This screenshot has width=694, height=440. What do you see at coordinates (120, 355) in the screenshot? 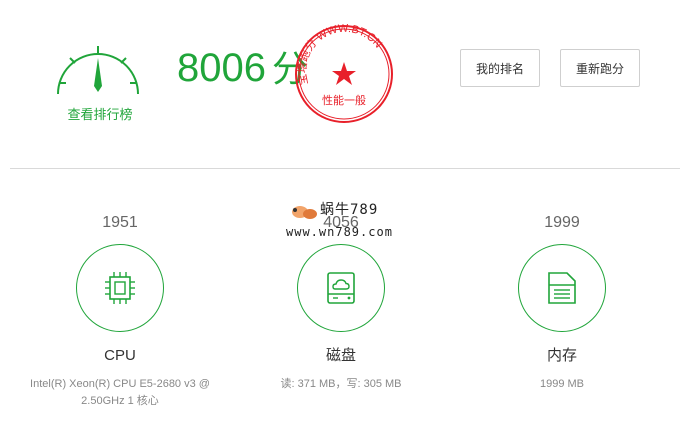
I see `cpu-label: CPU` at bounding box center [120, 355].